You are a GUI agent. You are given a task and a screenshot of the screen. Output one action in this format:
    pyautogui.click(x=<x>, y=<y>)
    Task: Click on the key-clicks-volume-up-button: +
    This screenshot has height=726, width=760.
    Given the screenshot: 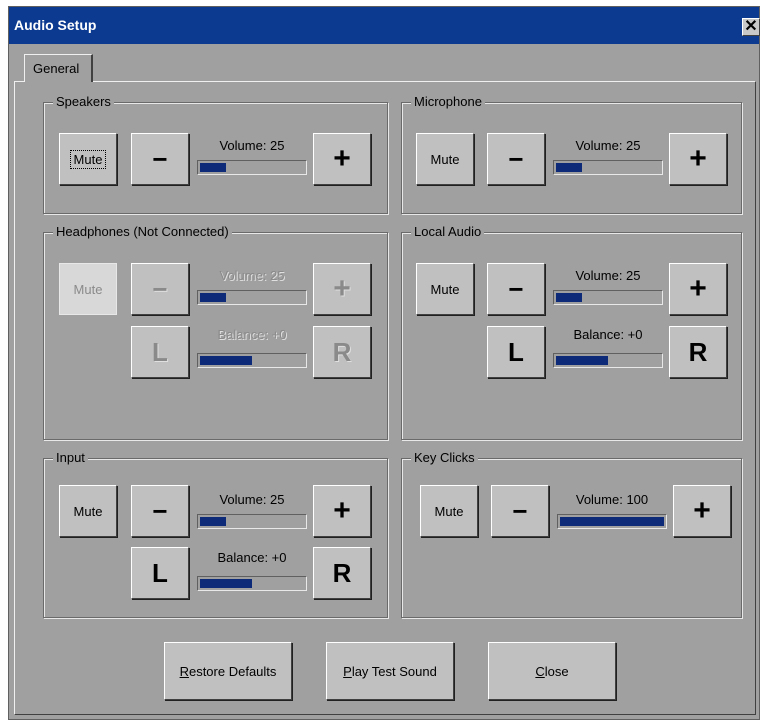 What is the action you would take?
    pyautogui.click(x=702, y=511)
    